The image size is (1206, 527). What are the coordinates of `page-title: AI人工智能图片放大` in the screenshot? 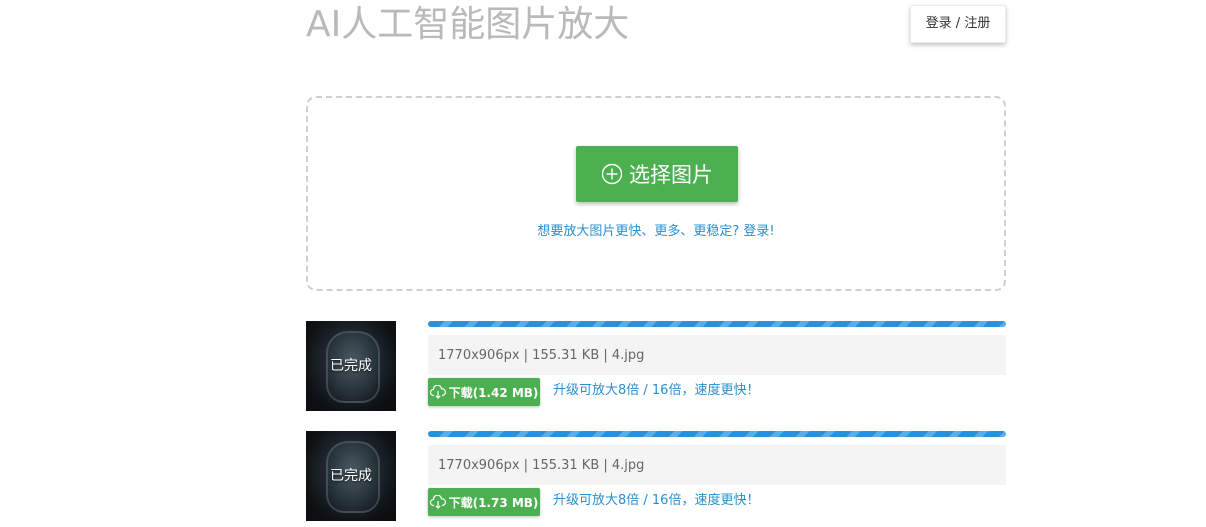 It's located at (468, 24).